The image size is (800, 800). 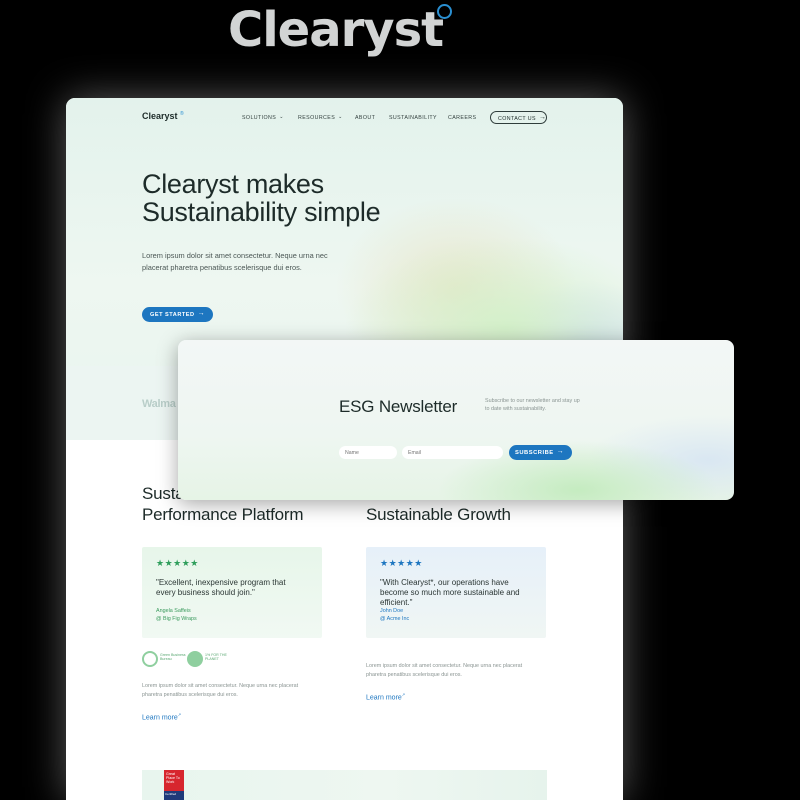 What do you see at coordinates (223, 514) in the screenshot?
I see `column-title-line: Performance Platform` at bounding box center [223, 514].